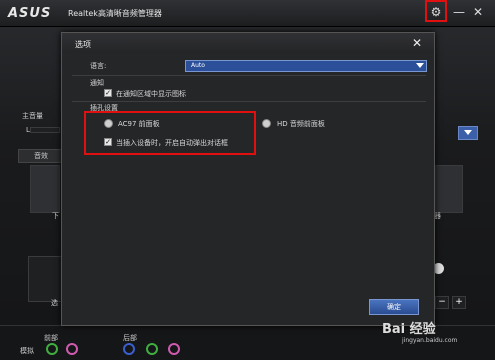 The height and width of the screenshot is (360, 495). Describe the element at coordinates (151, 94) in the screenshot. I see `notify-checkbox-label: 在通知区域中显示图标` at that location.